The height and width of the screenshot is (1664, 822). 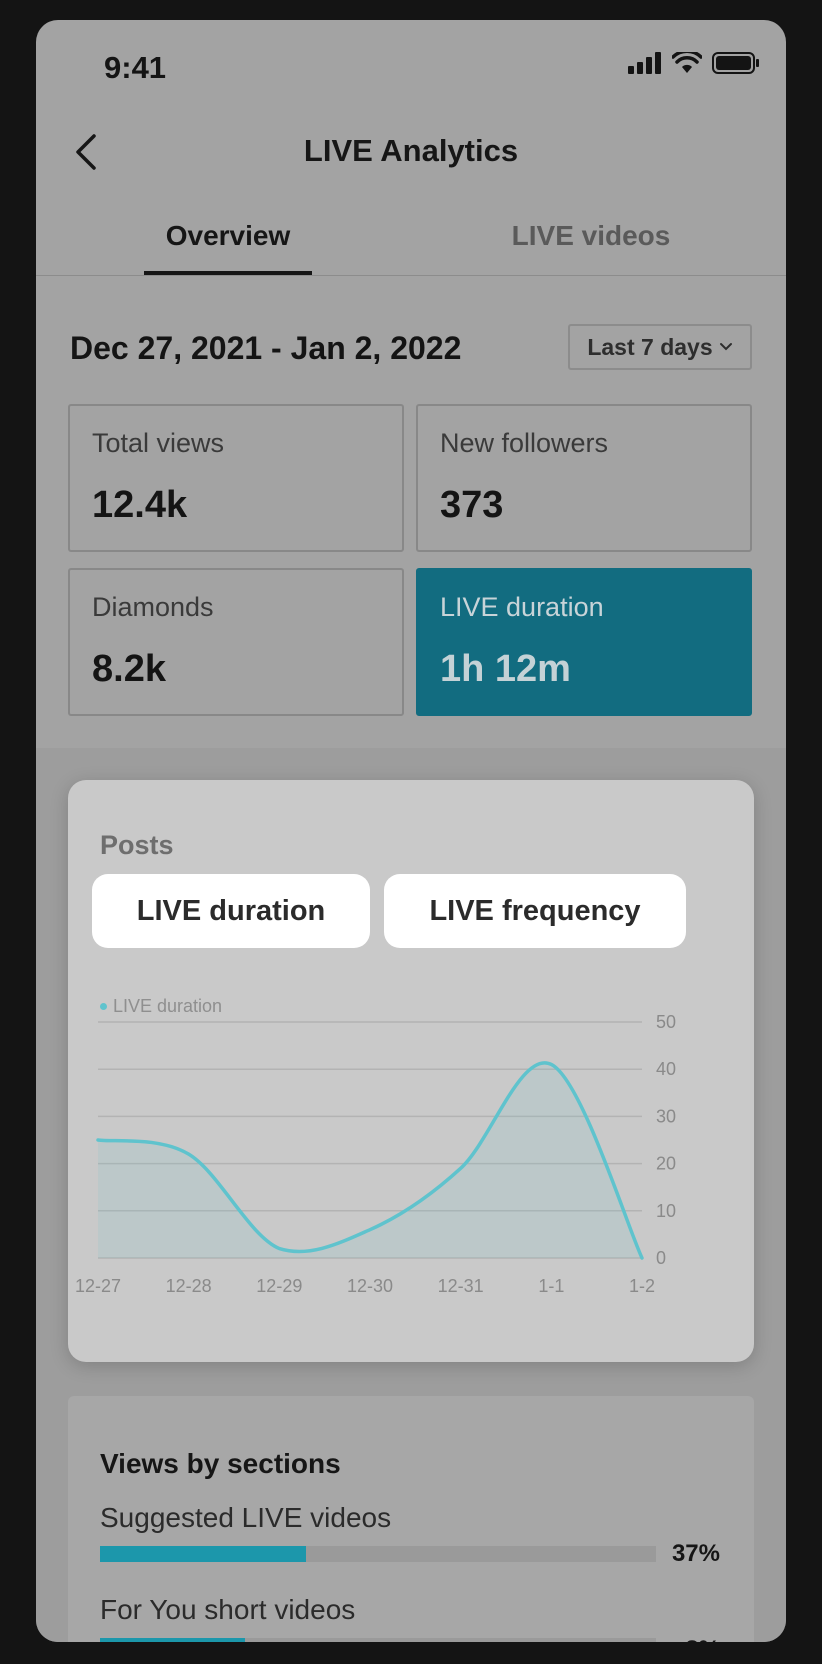 I want to click on y-tick-label: 10, so click(x=666, y=1211).